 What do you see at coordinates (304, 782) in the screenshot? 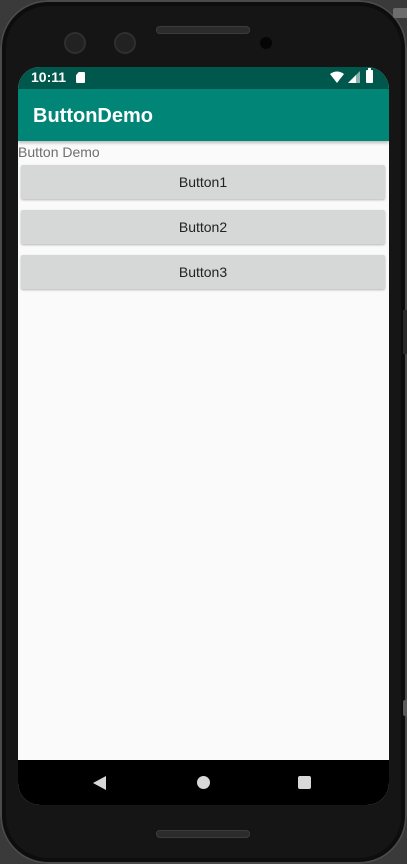
I see `recents-icon` at bounding box center [304, 782].